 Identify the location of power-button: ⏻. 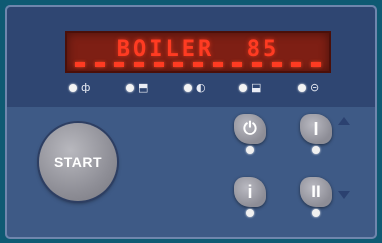
(250, 129).